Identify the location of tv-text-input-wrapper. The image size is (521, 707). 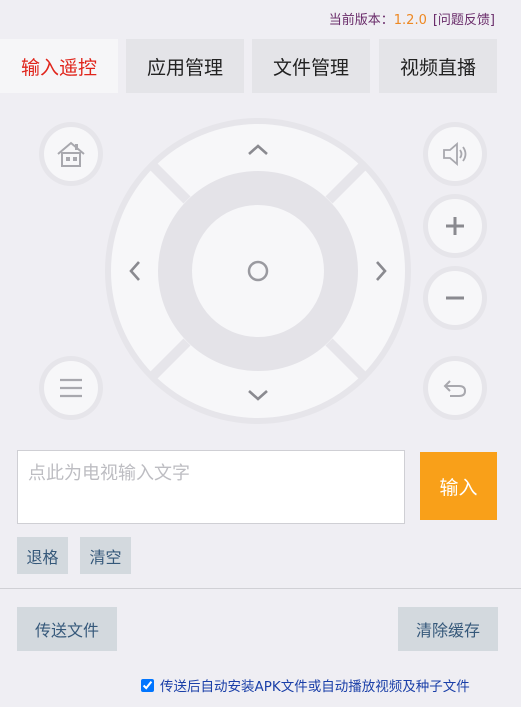
(211, 487).